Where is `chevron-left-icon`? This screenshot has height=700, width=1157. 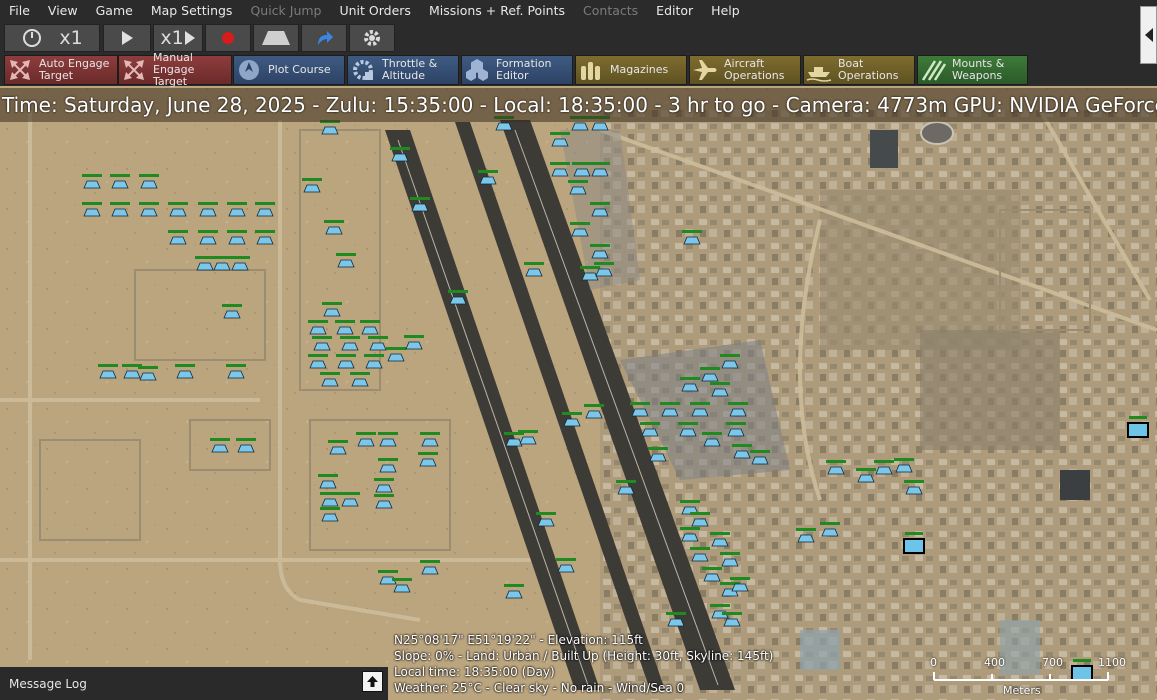
chevron-left-icon is located at coordinates (1148, 35).